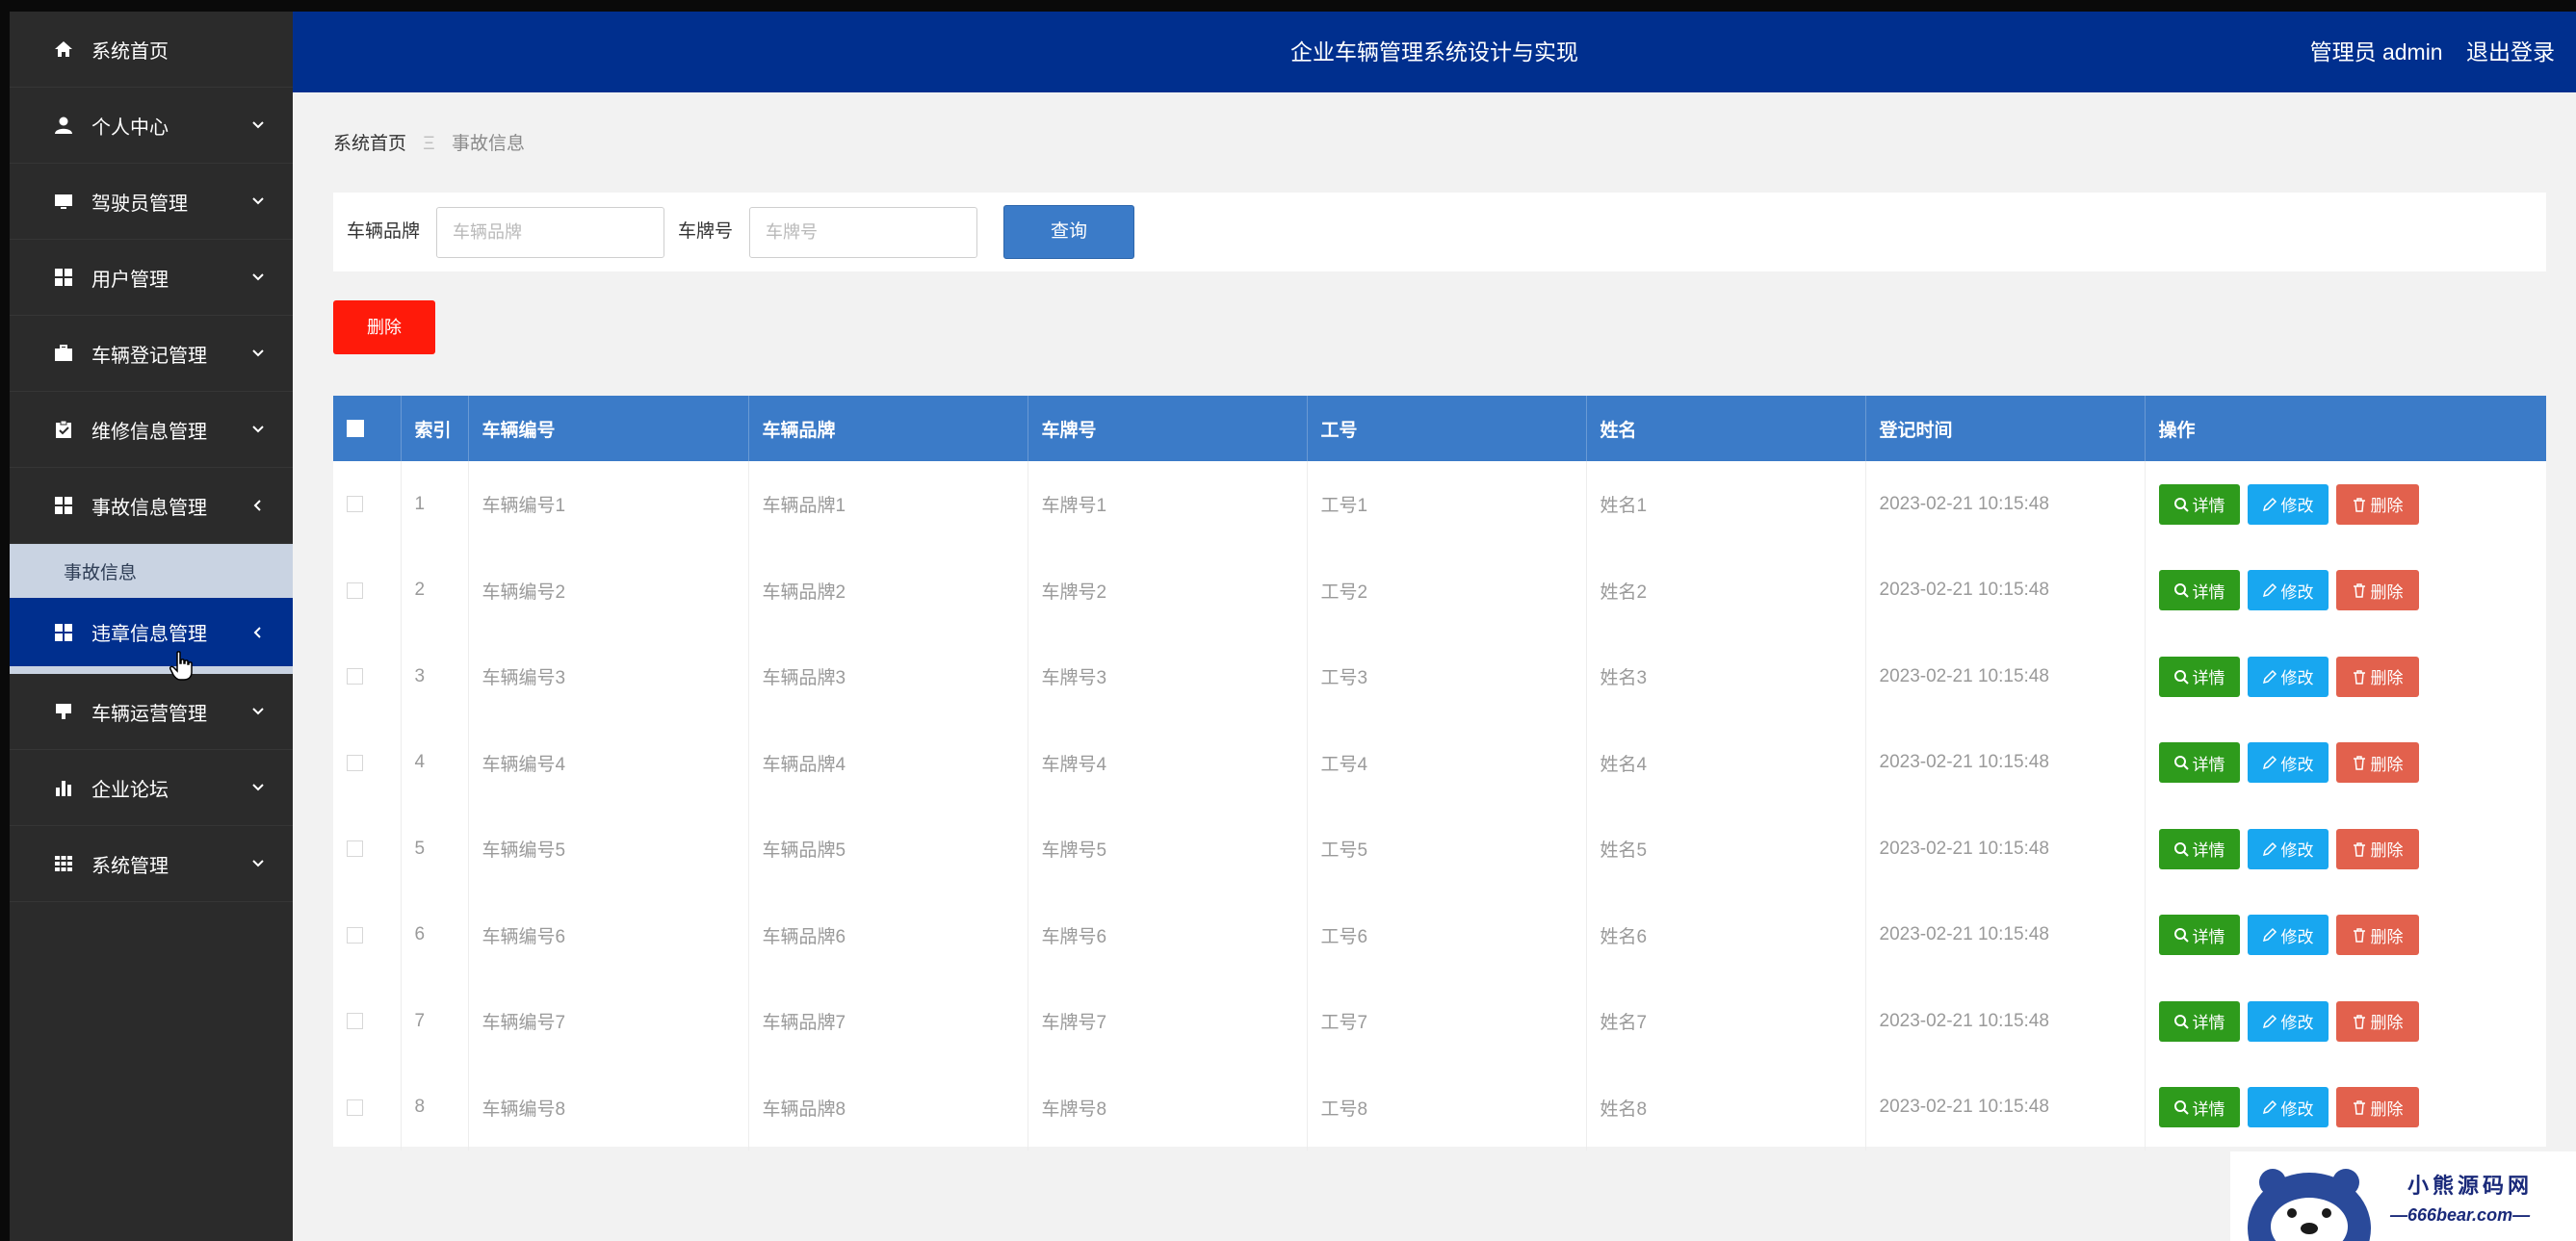  I want to click on sidebar-item-violations: 违章信息管理, so click(151, 636).